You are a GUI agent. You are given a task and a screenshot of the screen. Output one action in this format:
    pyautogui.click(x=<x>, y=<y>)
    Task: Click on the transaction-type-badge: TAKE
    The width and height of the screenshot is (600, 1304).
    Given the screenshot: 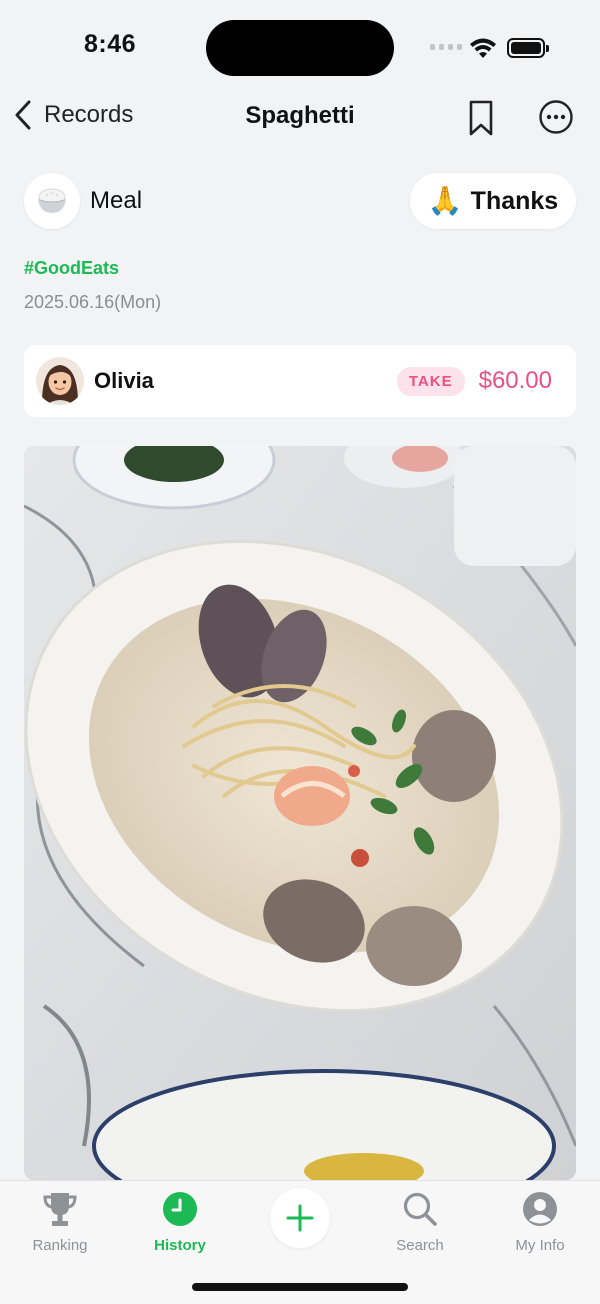 What is the action you would take?
    pyautogui.click(x=430, y=381)
    